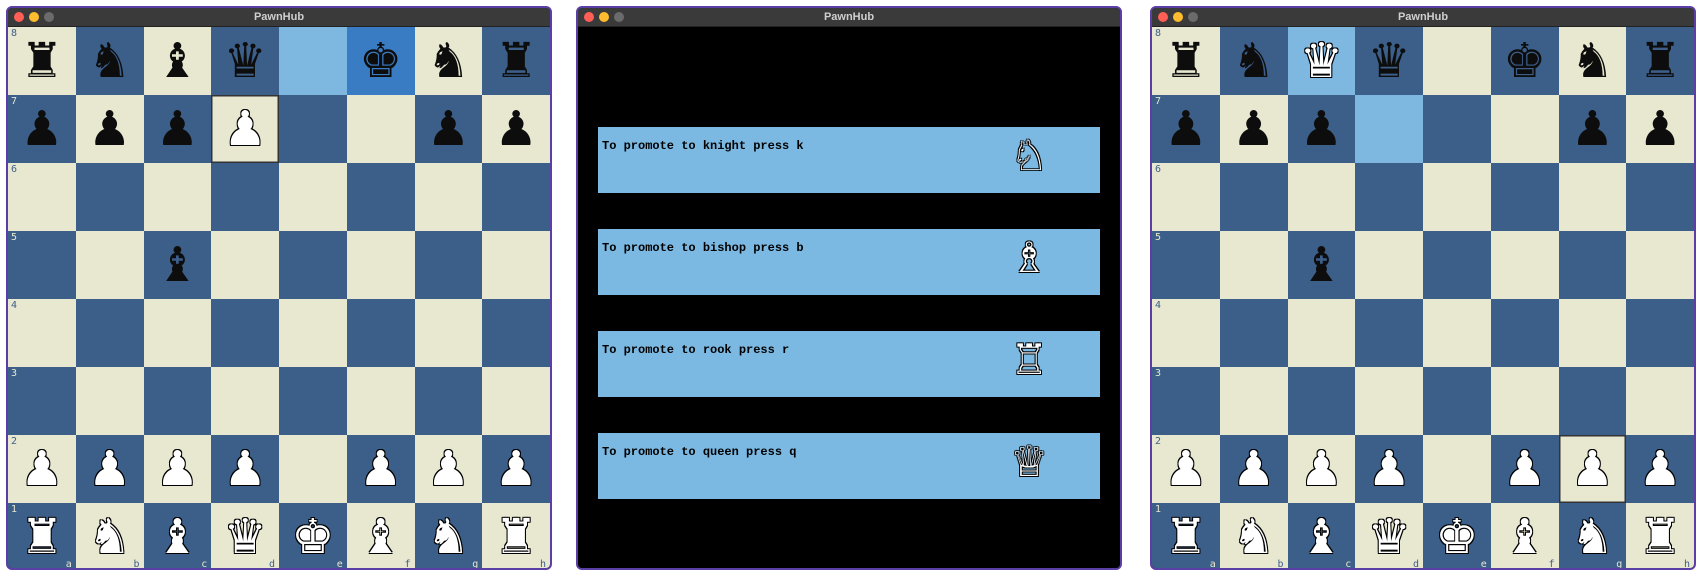 Image resolution: width=1702 pixels, height=576 pixels. I want to click on square-h1: ♜ h, so click(1660, 535).